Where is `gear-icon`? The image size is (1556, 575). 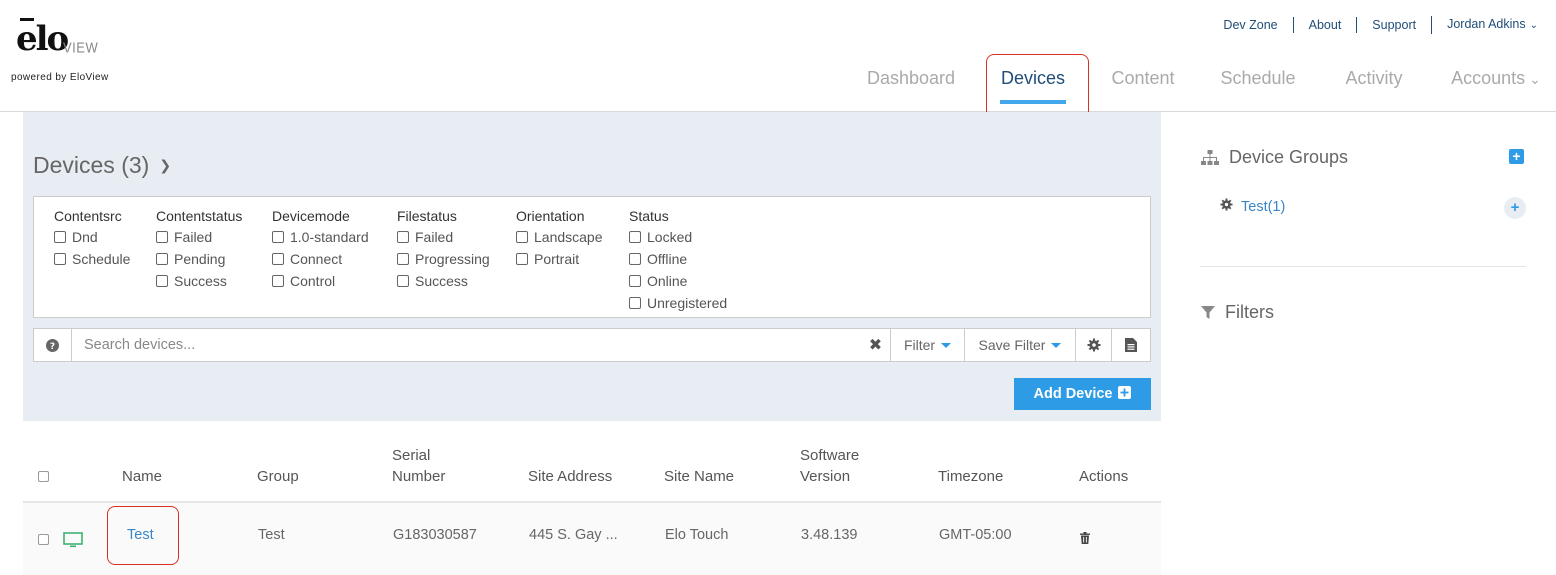 gear-icon is located at coordinates (1226, 206).